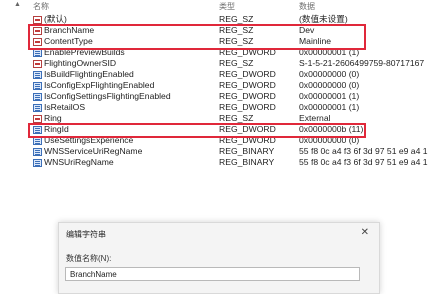 This screenshot has width=430, height=294. I want to click on row-name-cell: IsRetailOS, so click(59, 107).